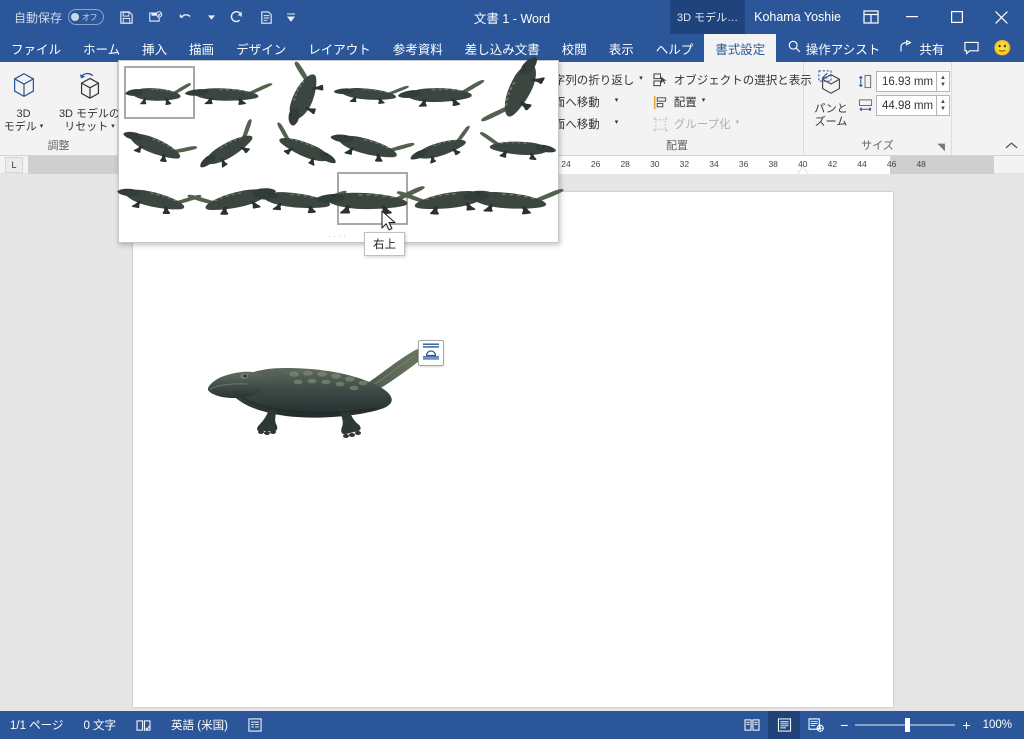 The width and height of the screenshot is (1024, 739). I want to click on tab-file: ファイル, so click(36, 48).